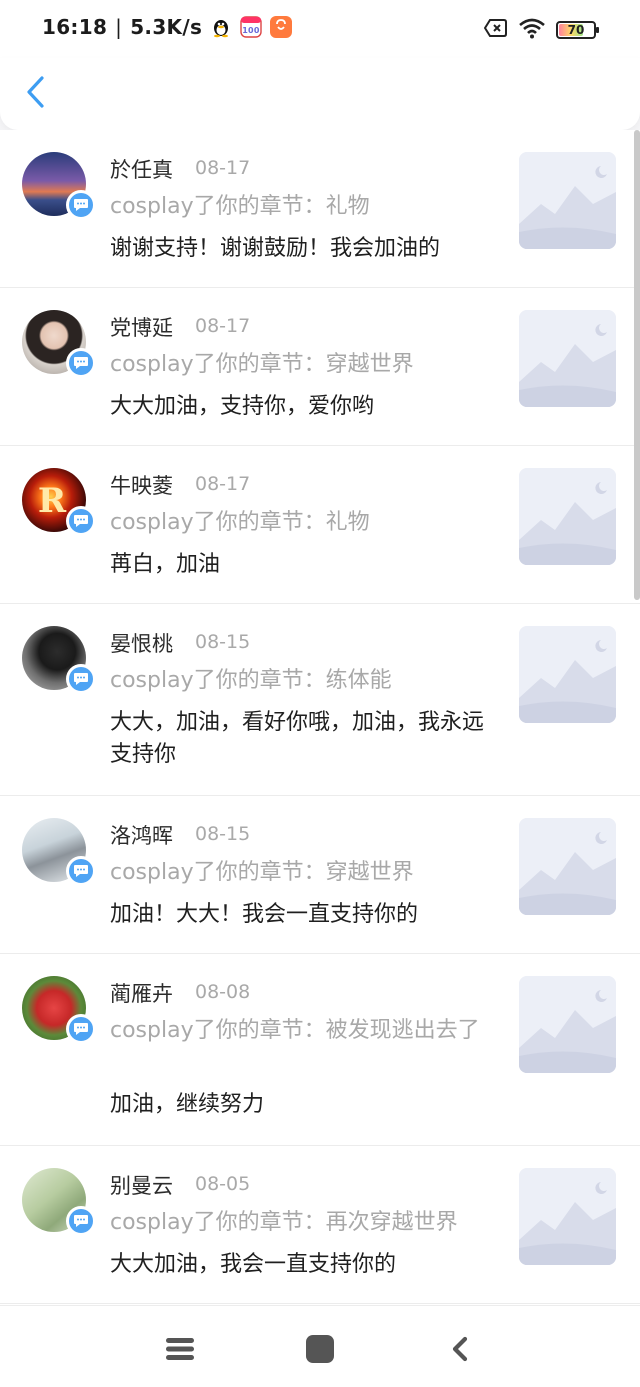  I want to click on chevron-left-icon, so click(35, 92).